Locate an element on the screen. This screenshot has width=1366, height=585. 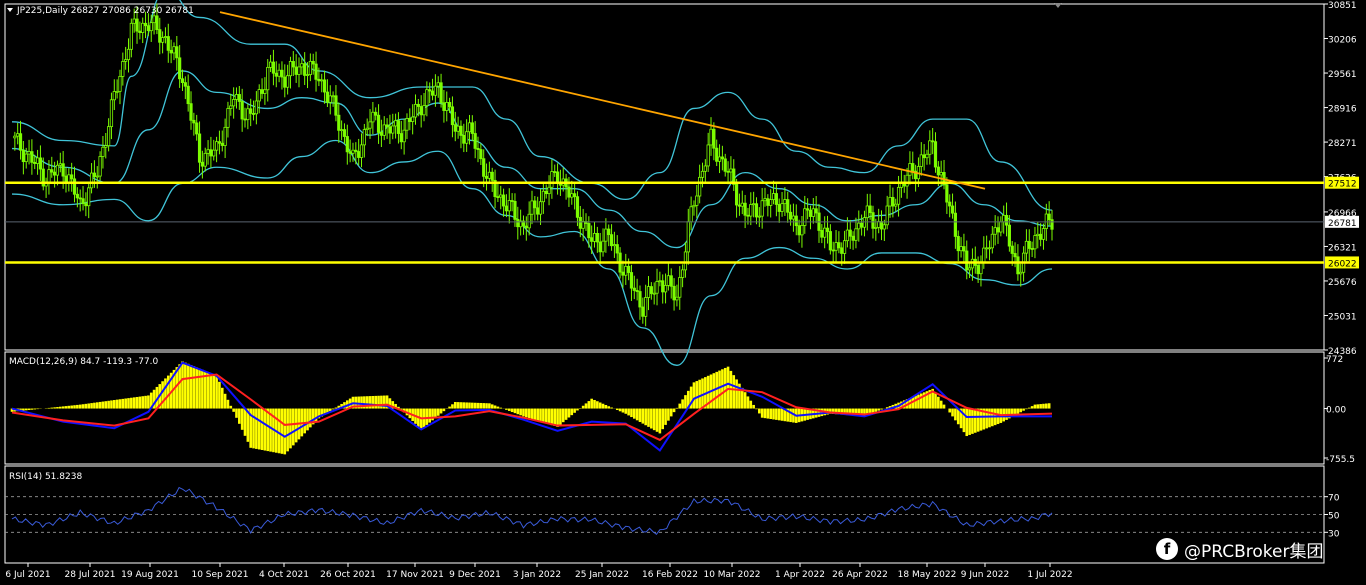
price-tag-label: 27512 is located at coordinates (1342, 185).